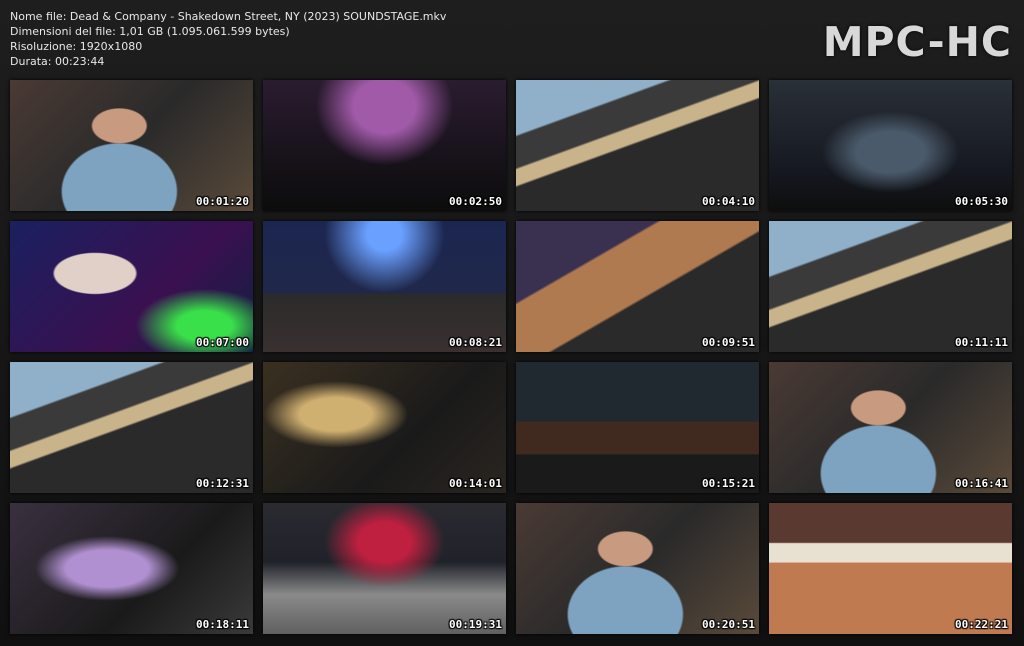 The width and height of the screenshot is (1024, 646). What do you see at coordinates (475, 342) in the screenshot?
I see `timestamp-label: 00:08:21` at bounding box center [475, 342].